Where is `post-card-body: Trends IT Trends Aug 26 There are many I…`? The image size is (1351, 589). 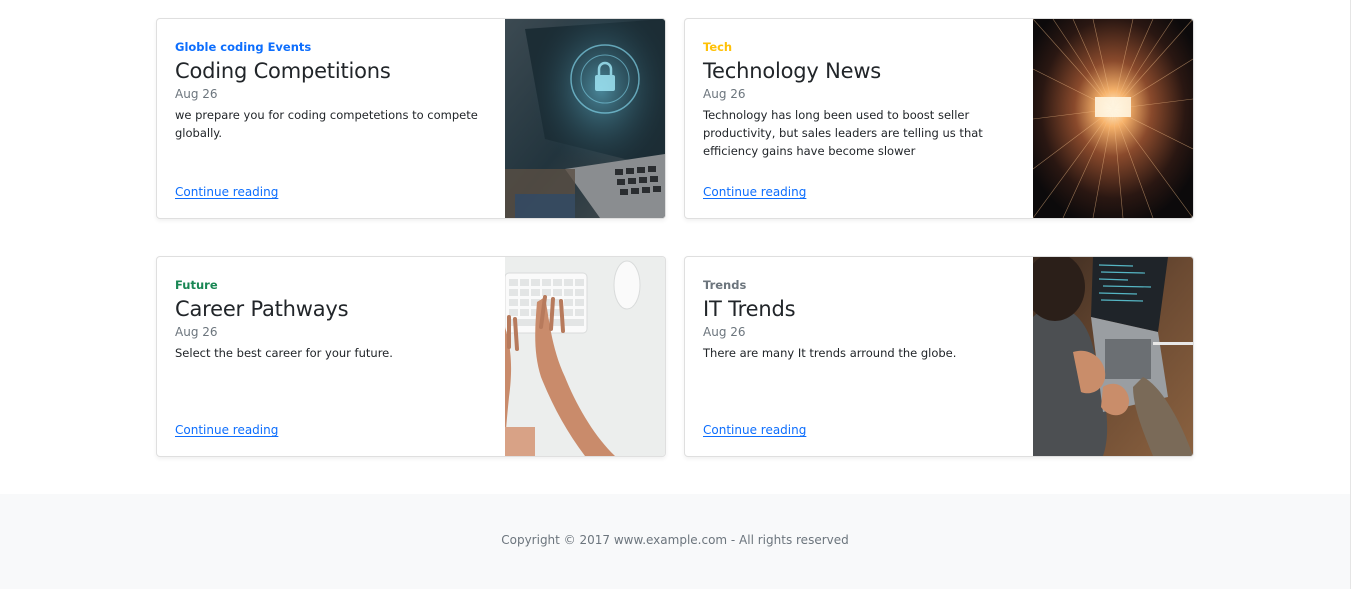
post-card-body: Trends IT Trends Aug 26 There are many I… is located at coordinates (859, 356).